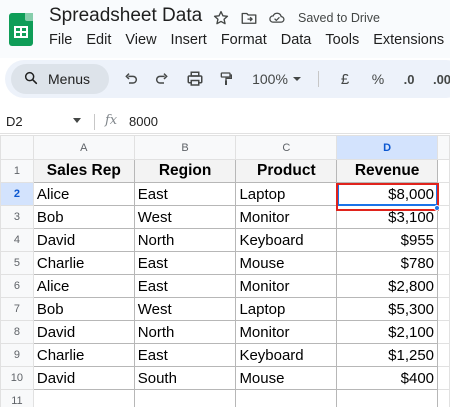 This screenshot has height=407, width=450. Describe the element at coordinates (17, 332) in the screenshot. I see `row-header: 8` at that location.